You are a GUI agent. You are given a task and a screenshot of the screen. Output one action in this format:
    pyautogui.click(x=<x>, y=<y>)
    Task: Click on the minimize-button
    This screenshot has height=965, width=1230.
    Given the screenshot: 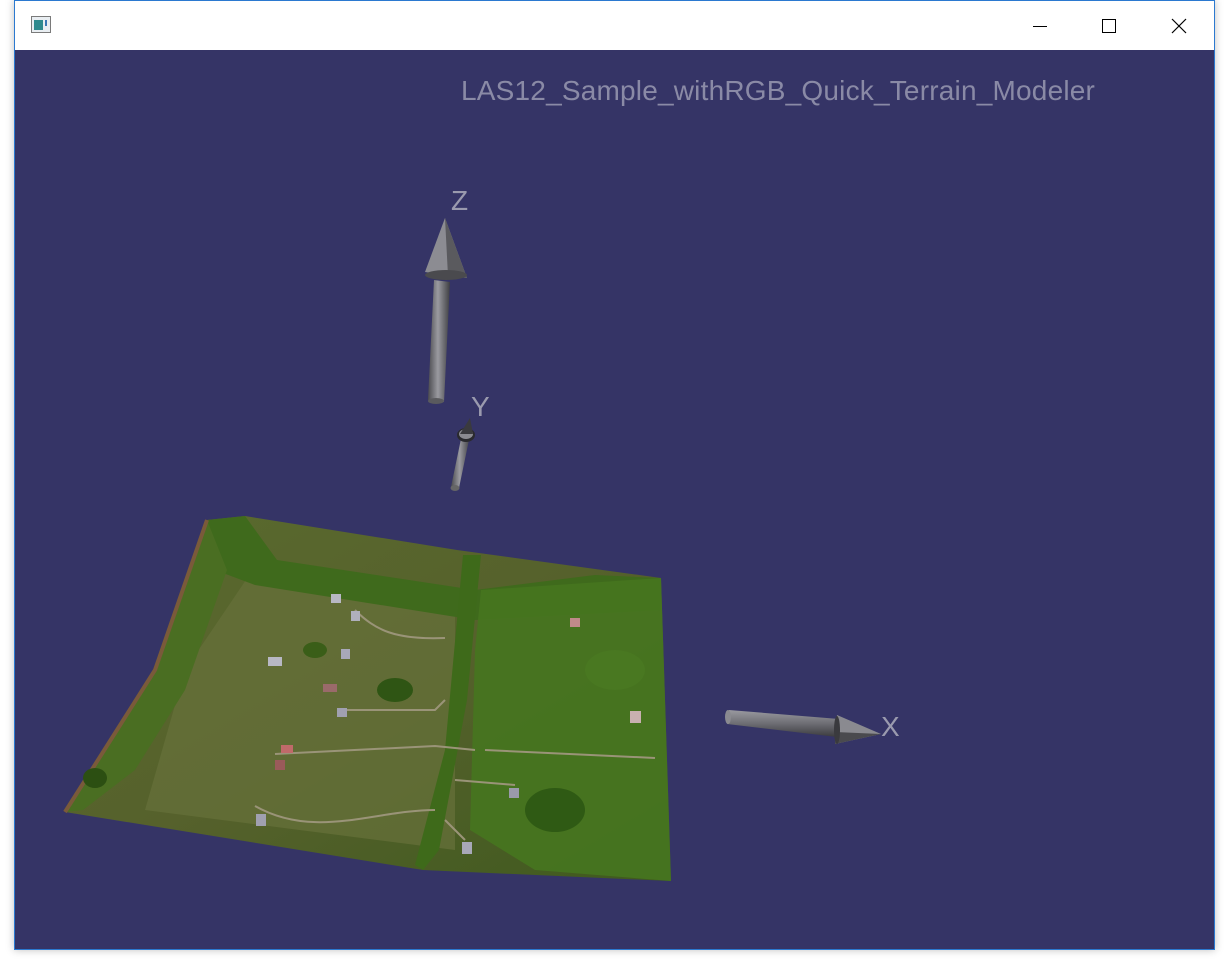 What is the action you would take?
    pyautogui.click(x=1039, y=25)
    